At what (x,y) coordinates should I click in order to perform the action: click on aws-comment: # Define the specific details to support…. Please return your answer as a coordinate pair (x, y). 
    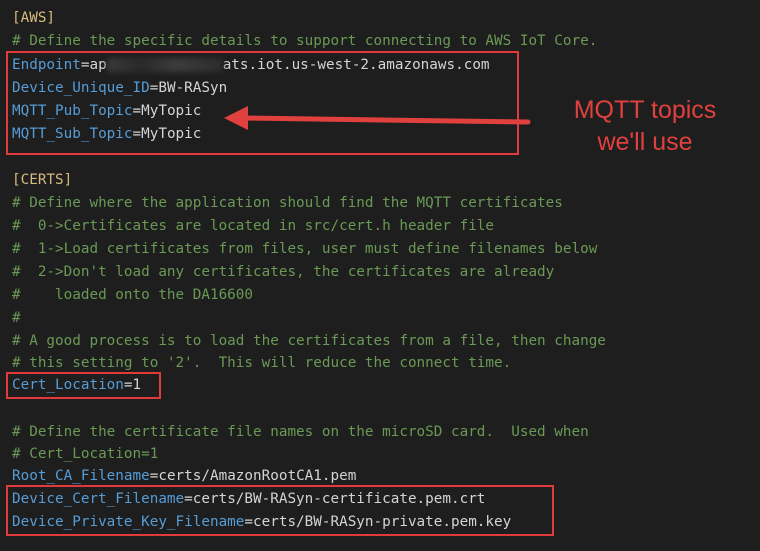
    Looking at the image, I should click on (305, 41).